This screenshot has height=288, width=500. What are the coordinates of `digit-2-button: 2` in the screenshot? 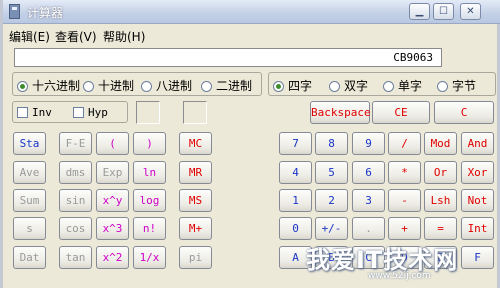 It's located at (331, 200).